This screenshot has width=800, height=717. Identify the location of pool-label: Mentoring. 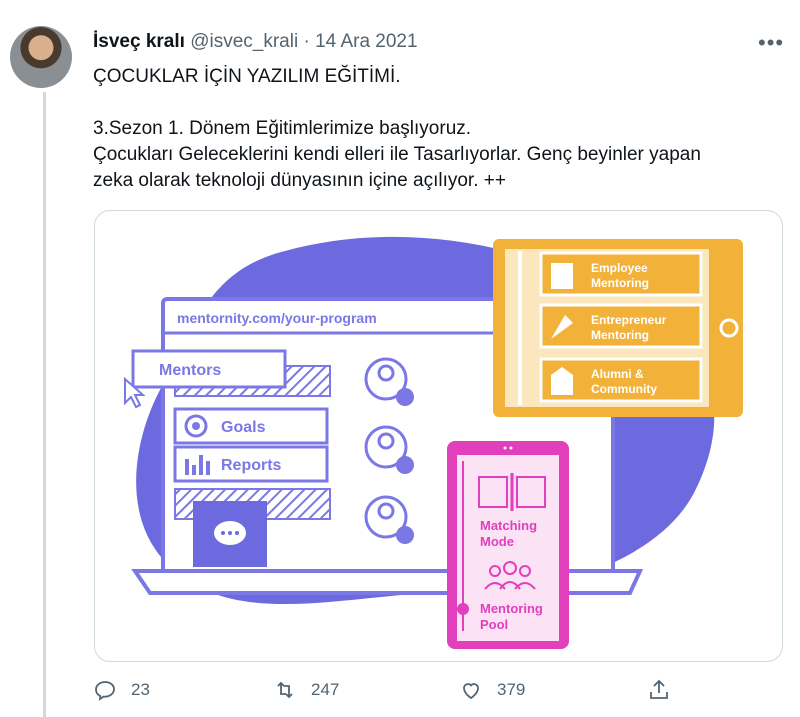
(511, 608).